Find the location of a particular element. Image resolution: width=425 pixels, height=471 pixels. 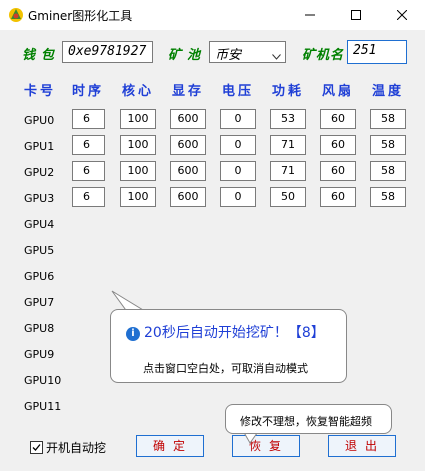

gpu1-memory-input: 600 is located at coordinates (188, 145).